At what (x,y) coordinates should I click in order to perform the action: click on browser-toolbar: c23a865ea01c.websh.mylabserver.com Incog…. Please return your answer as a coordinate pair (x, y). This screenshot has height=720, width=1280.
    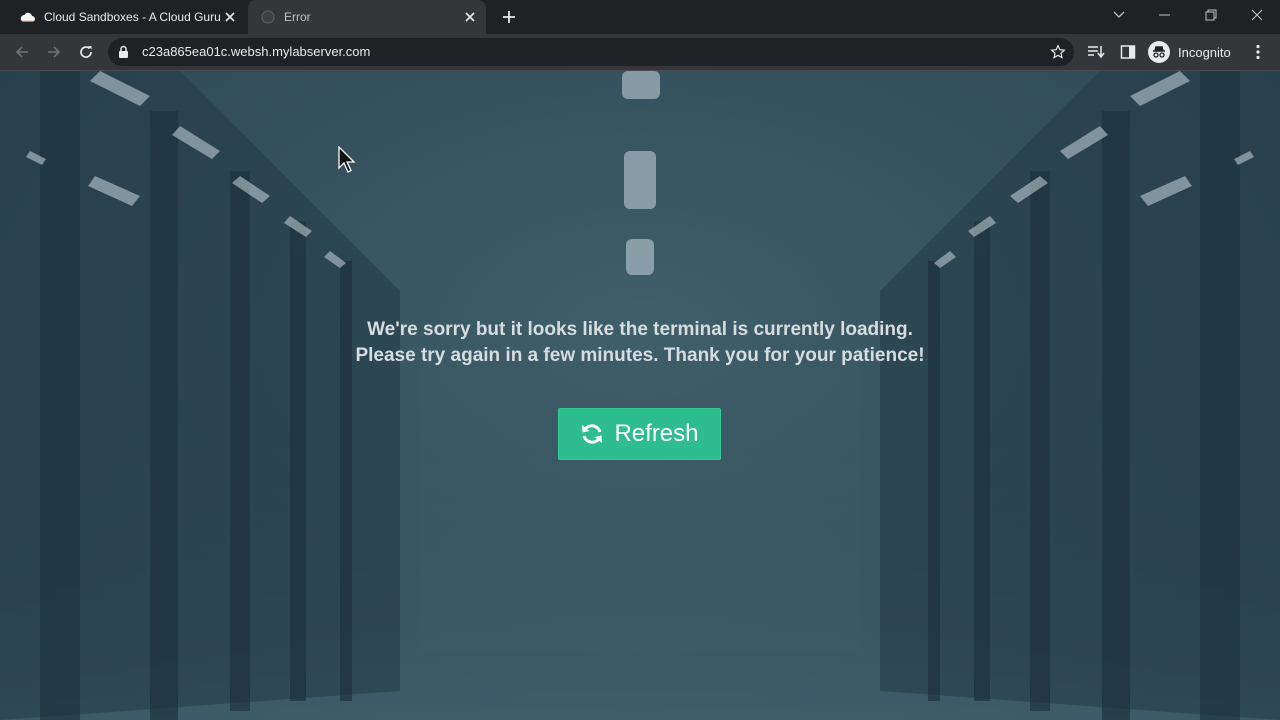
    Looking at the image, I should click on (640, 52).